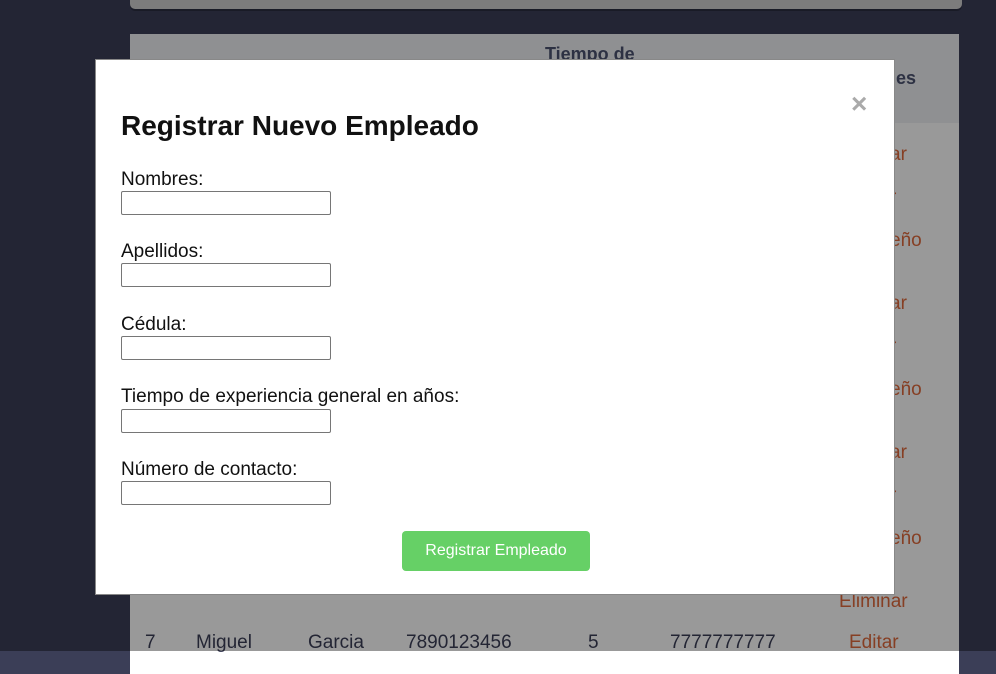 This screenshot has width=996, height=674. Describe the element at coordinates (209, 469) in the screenshot. I see `contacto-label: Número de contacto:` at that location.